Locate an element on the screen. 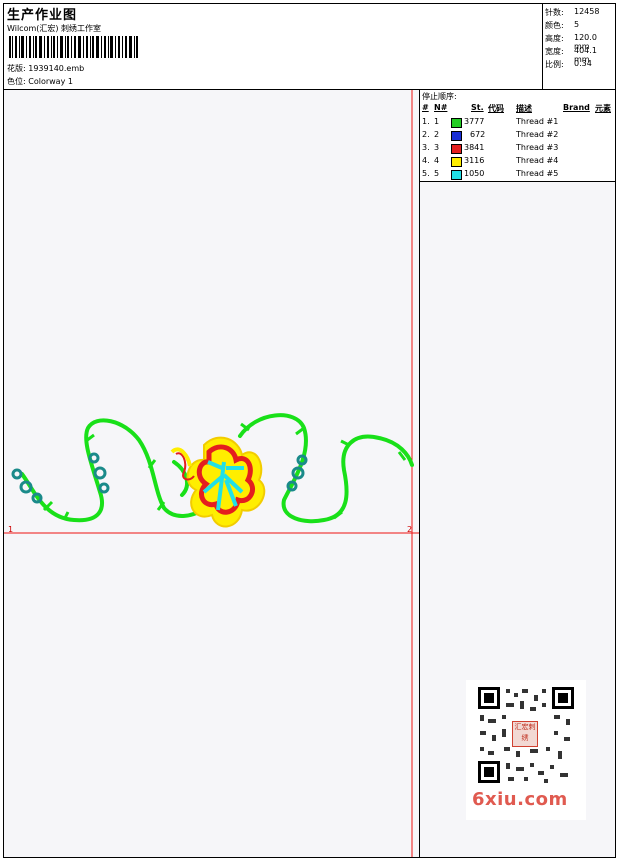 This screenshot has height=861, width=620. stitches-label: 针数: is located at coordinates (554, 12).